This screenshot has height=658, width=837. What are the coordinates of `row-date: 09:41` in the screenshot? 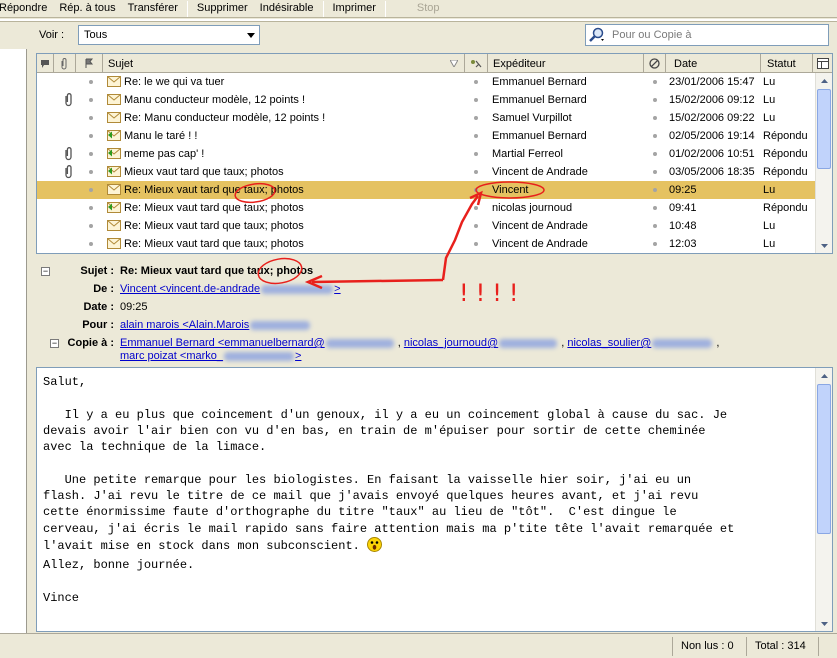 It's located at (683, 208).